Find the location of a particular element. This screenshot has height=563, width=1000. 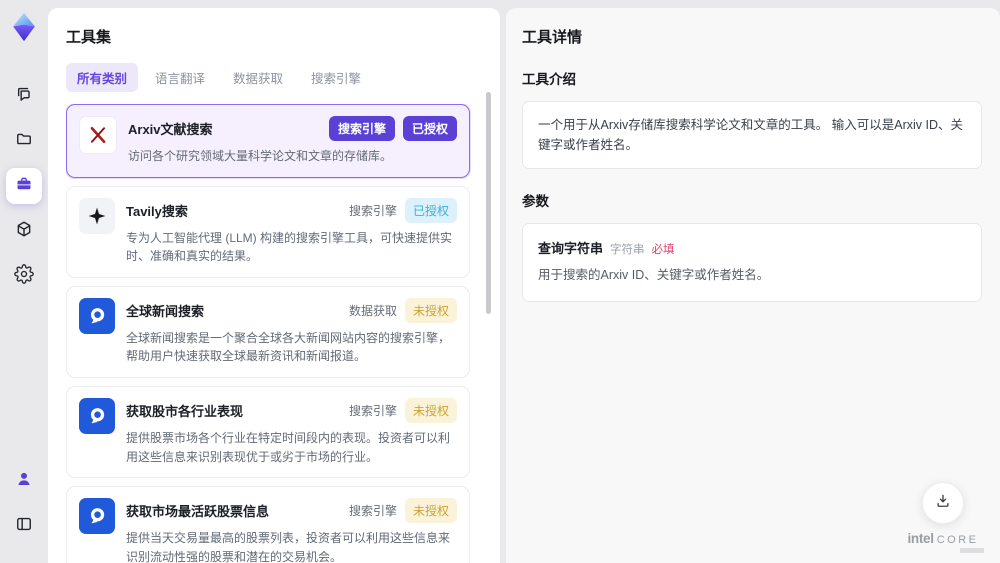

category-tabs: 所有类别 语言翻译 数据获取 搜索引擎 is located at coordinates (275, 77).